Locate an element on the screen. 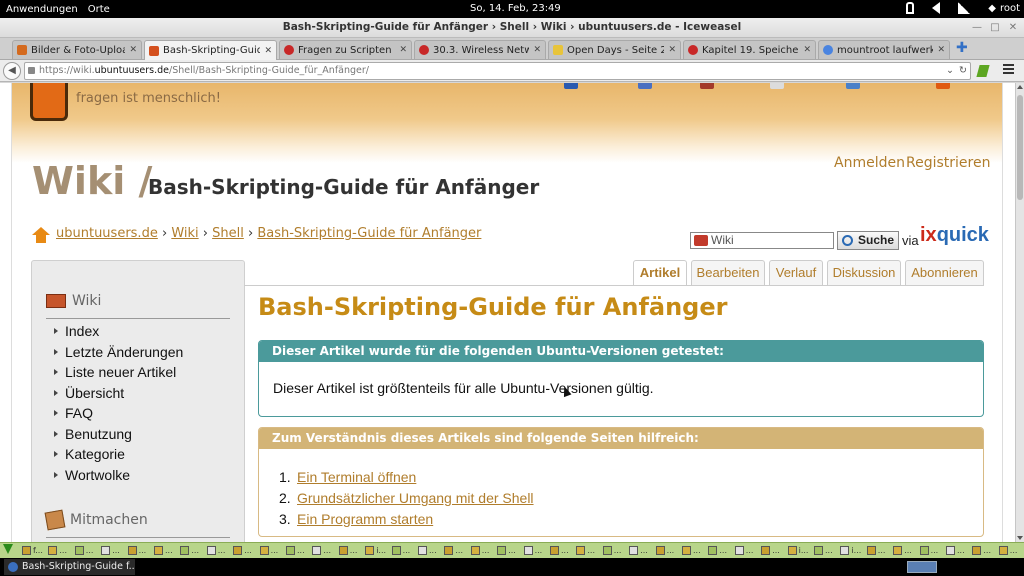  sidebar-item-usage: Benutzung is located at coordinates (117, 434).